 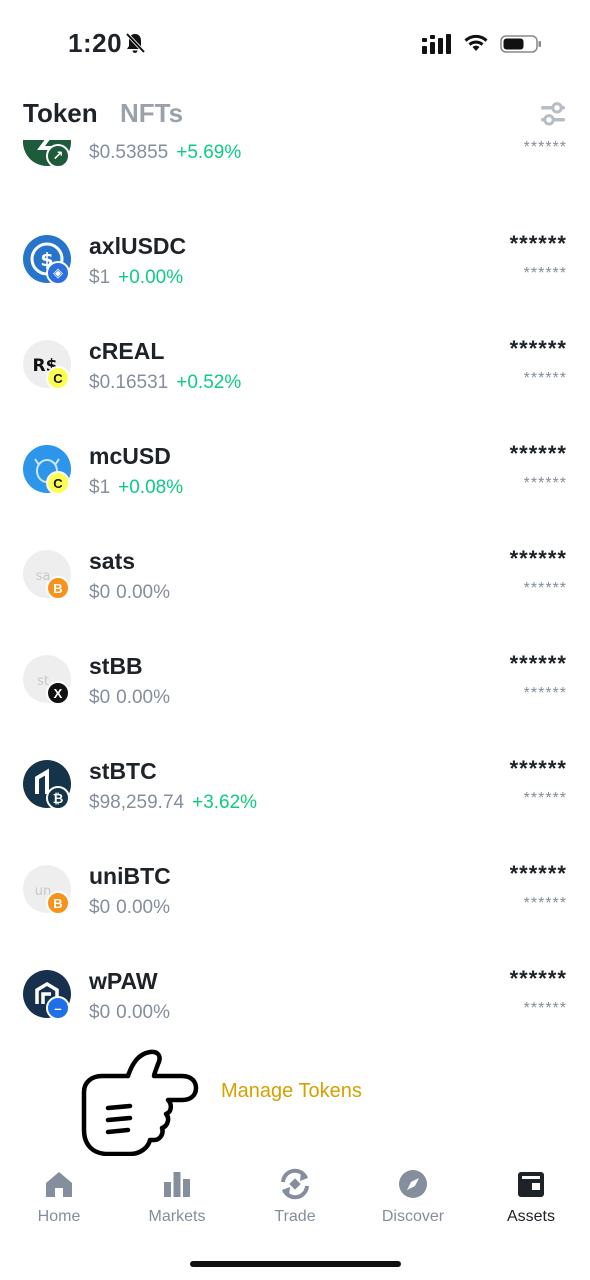 I want to click on token-price: $98,259.74, so click(x=137, y=802).